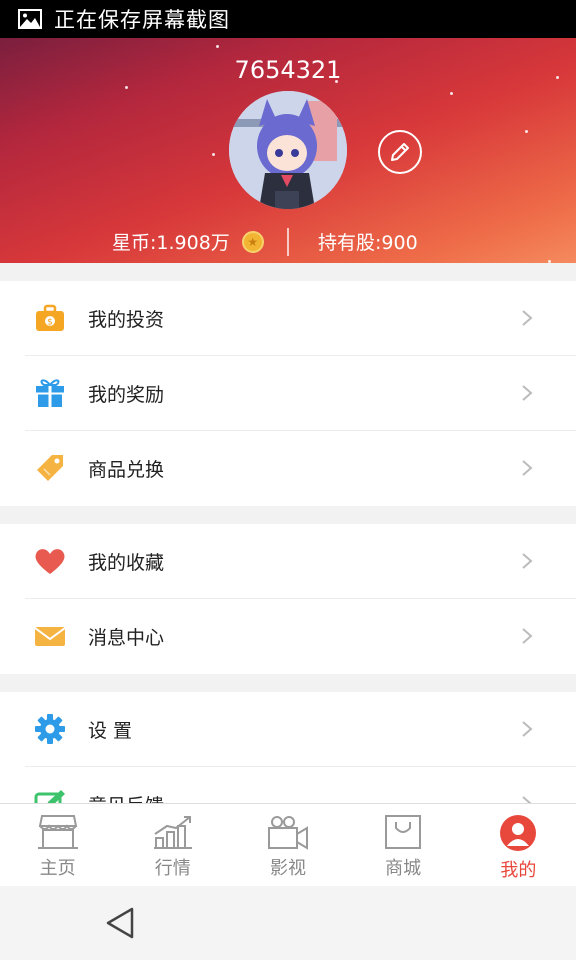  What do you see at coordinates (50, 561) in the screenshot?
I see `heart-icon` at bounding box center [50, 561].